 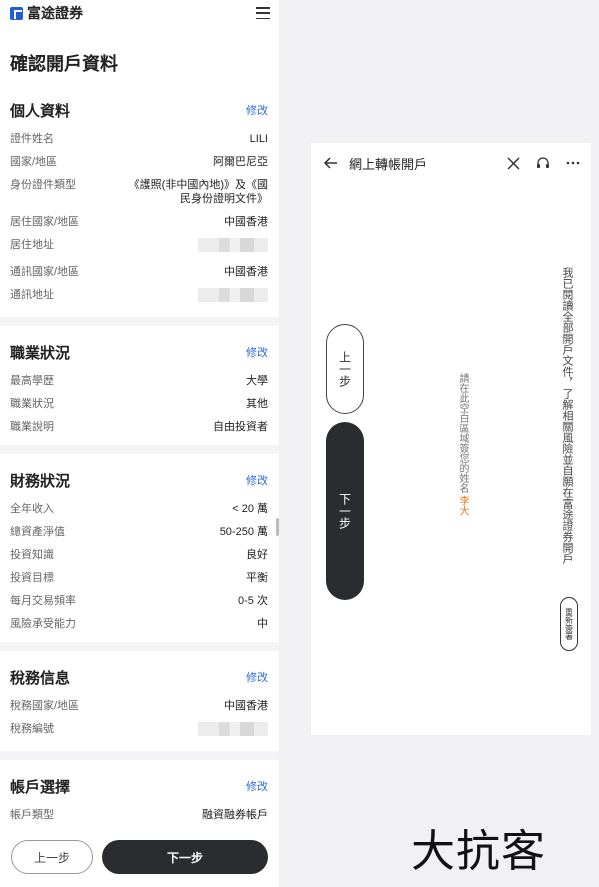 What do you see at coordinates (253, 601) in the screenshot?
I see `row-value: 0-5 次` at bounding box center [253, 601].